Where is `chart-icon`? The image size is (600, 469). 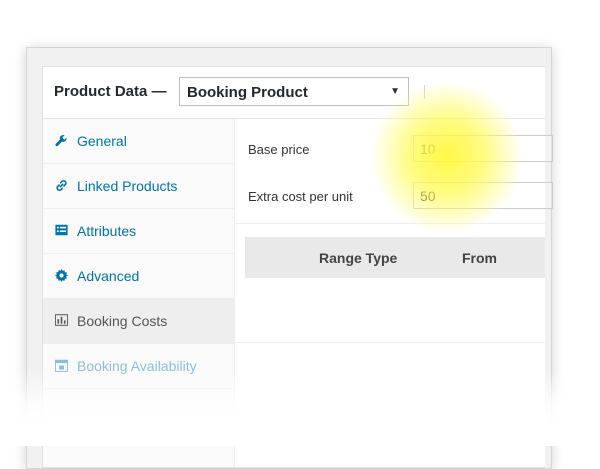
chart-icon is located at coordinates (61, 320).